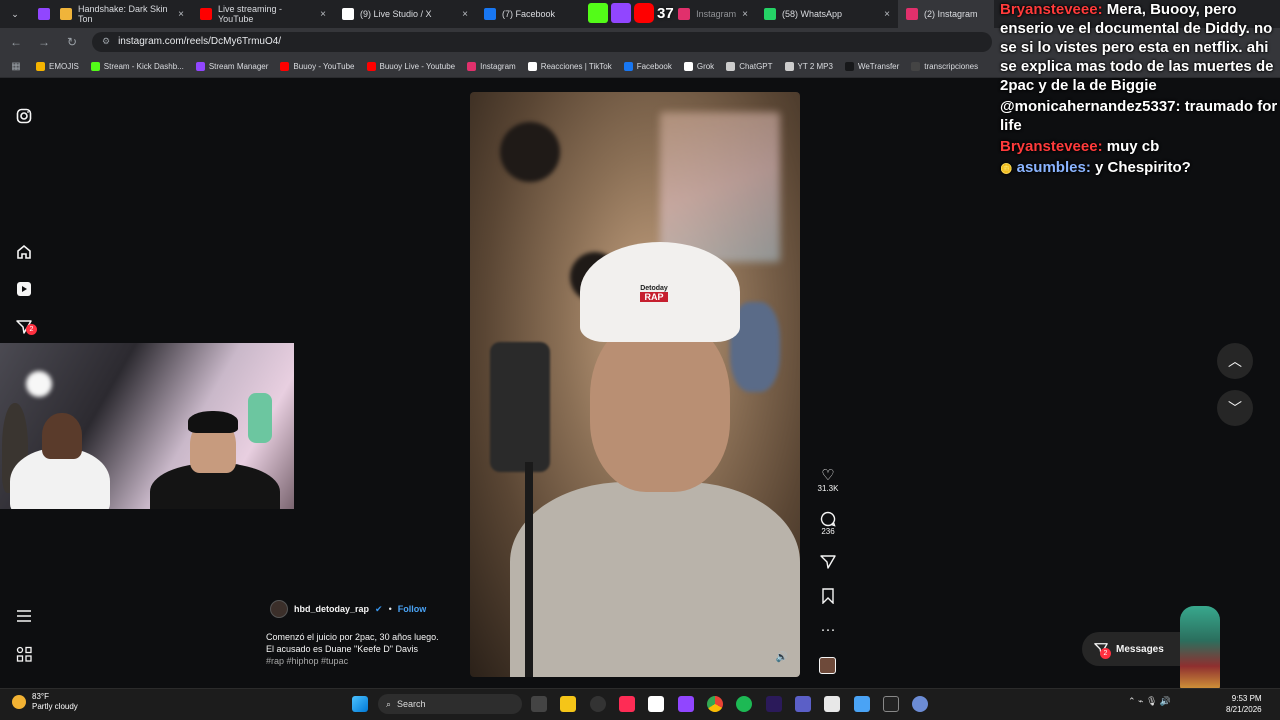  Describe the element at coordinates (498, 66) in the screenshot. I see `bookmark-label: Instagram` at that location.